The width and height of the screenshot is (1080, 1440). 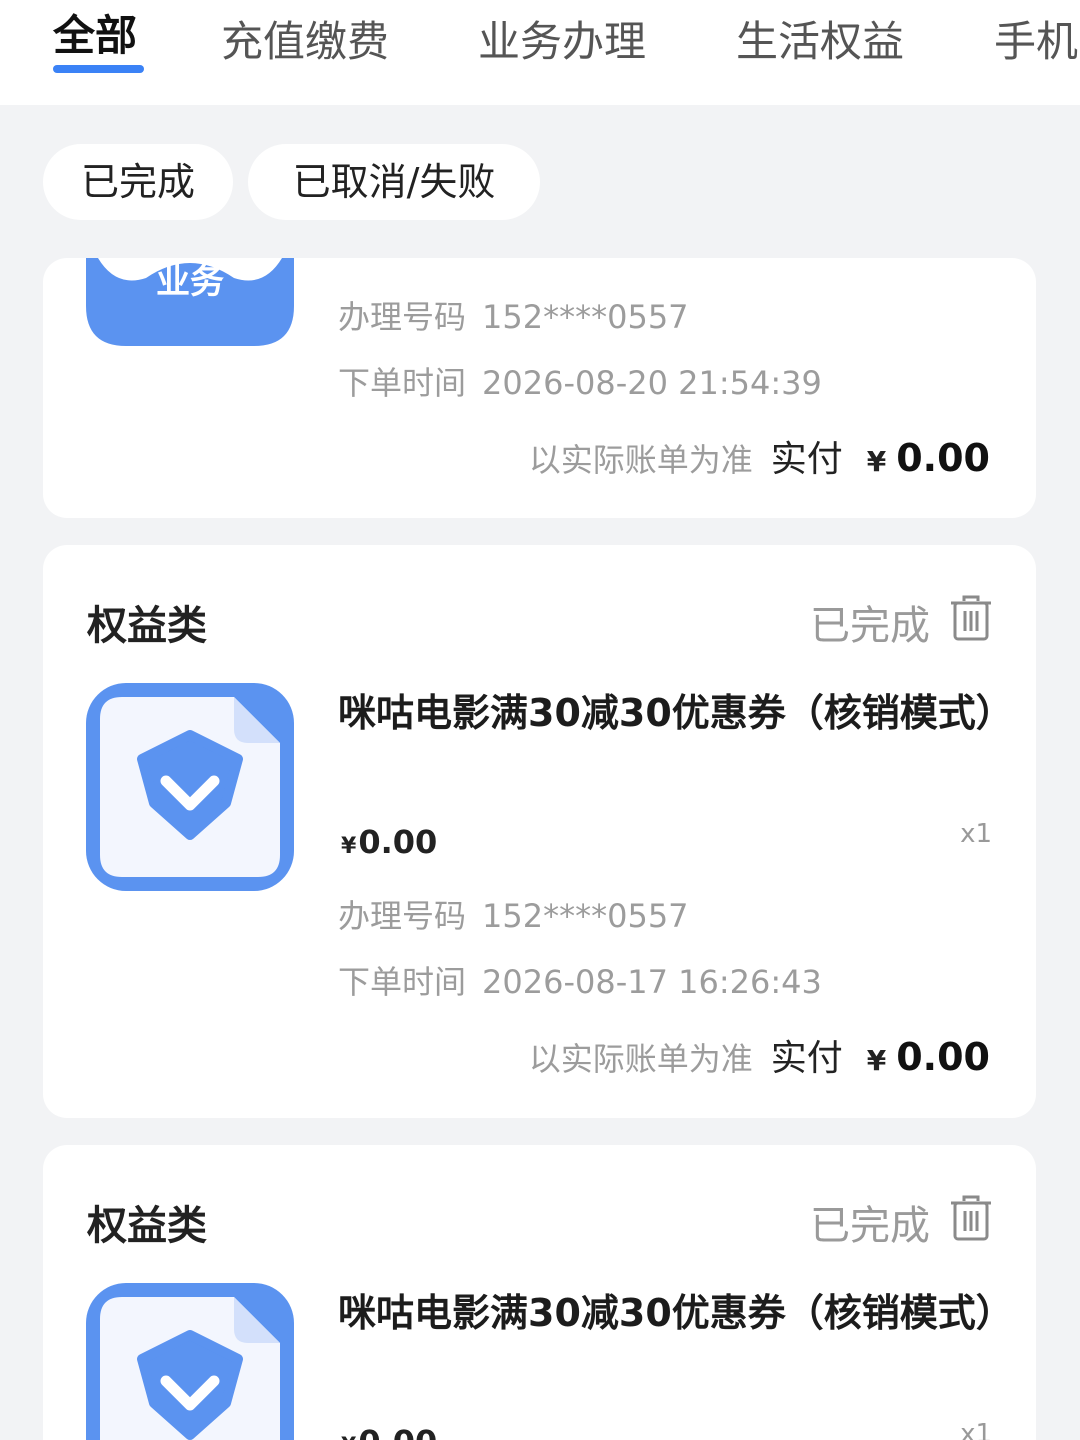 What do you see at coordinates (190, 282) in the screenshot?
I see `business-icon-label: 业务` at bounding box center [190, 282].